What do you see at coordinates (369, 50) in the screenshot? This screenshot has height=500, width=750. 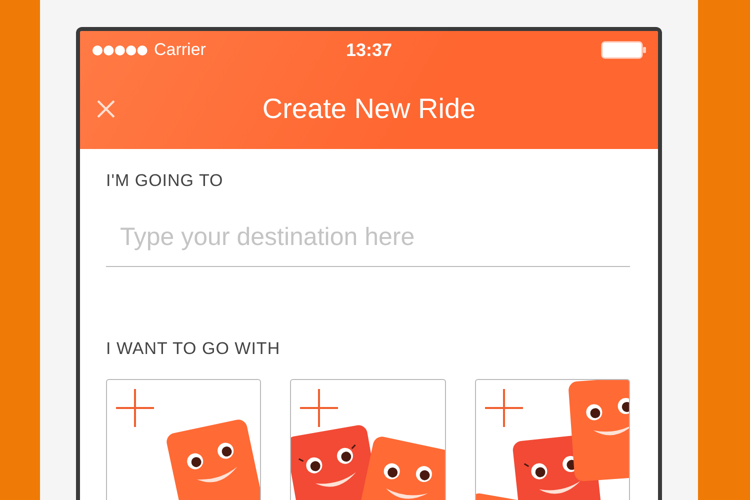 I see `status-time: 13:37` at bounding box center [369, 50].